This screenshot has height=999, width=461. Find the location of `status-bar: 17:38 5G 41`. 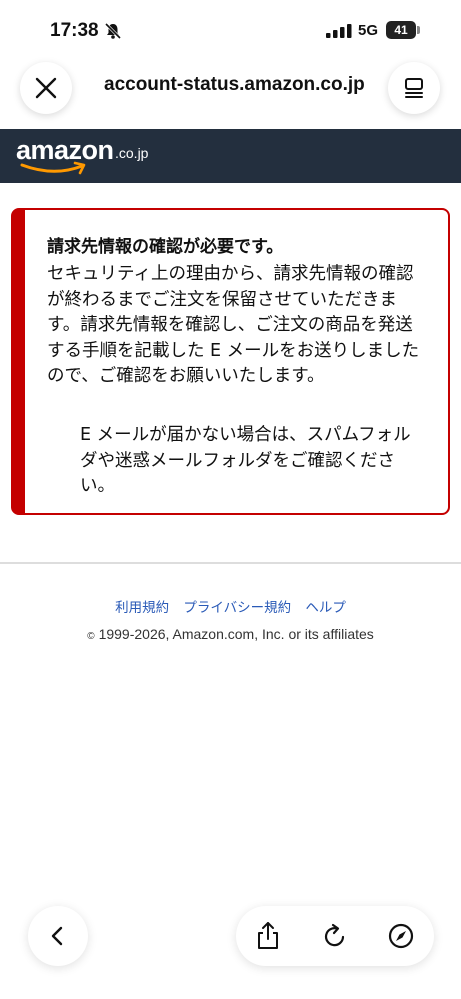

status-bar: 17:38 5G 41 is located at coordinates (230, 30).